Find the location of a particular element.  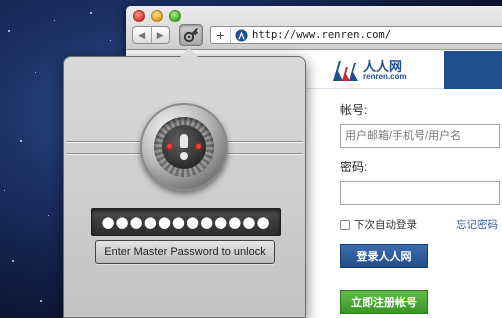

unlock-button: Enter Master Password to unlock is located at coordinates (185, 252).